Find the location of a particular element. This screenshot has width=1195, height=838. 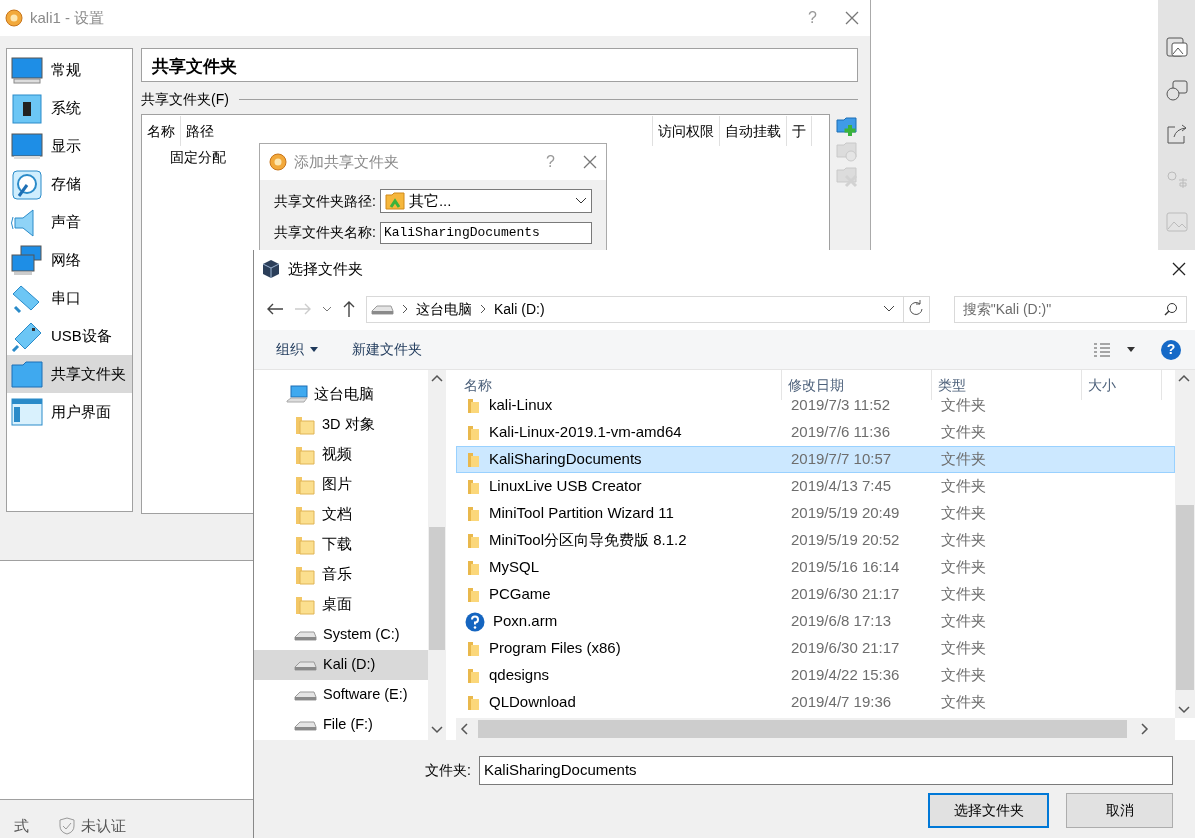

file-name: MySQL is located at coordinates (514, 567).